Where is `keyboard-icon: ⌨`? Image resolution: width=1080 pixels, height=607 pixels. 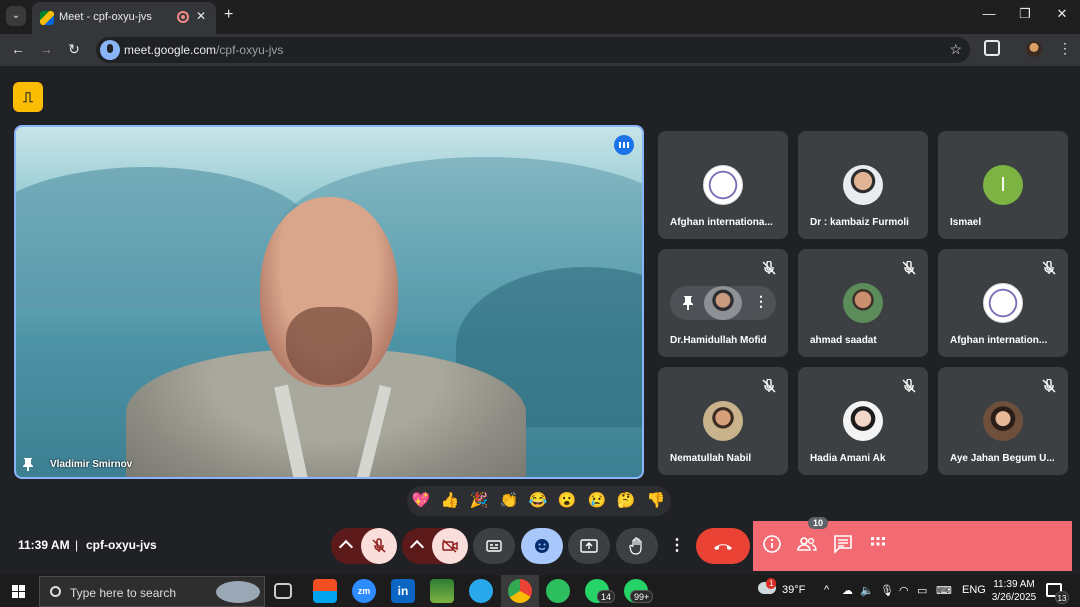 keyboard-icon: ⌨ is located at coordinates (944, 590).